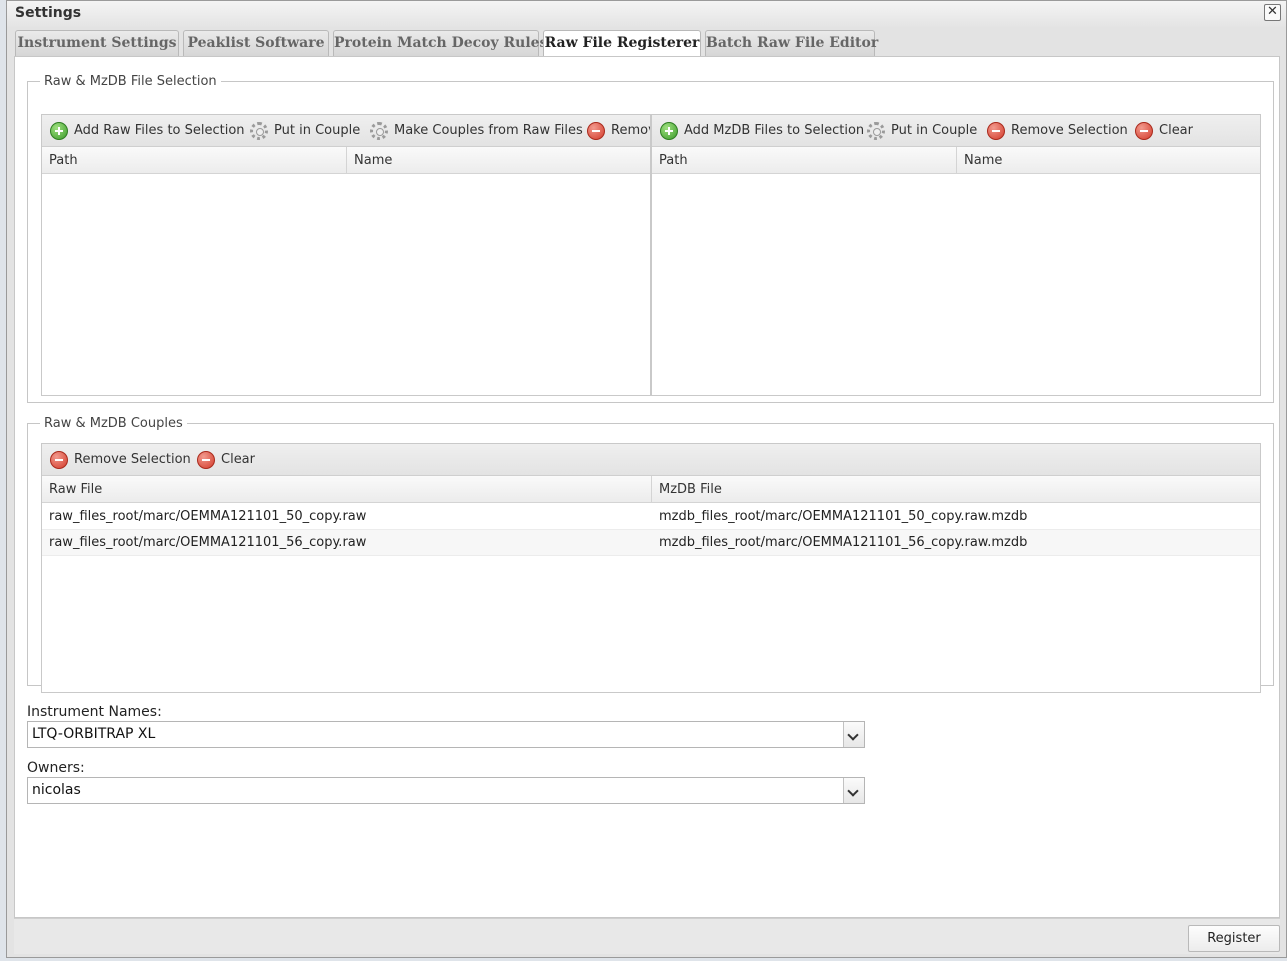 This screenshot has height=961, width=1287. I want to click on owners-value: nicolas, so click(56, 790).